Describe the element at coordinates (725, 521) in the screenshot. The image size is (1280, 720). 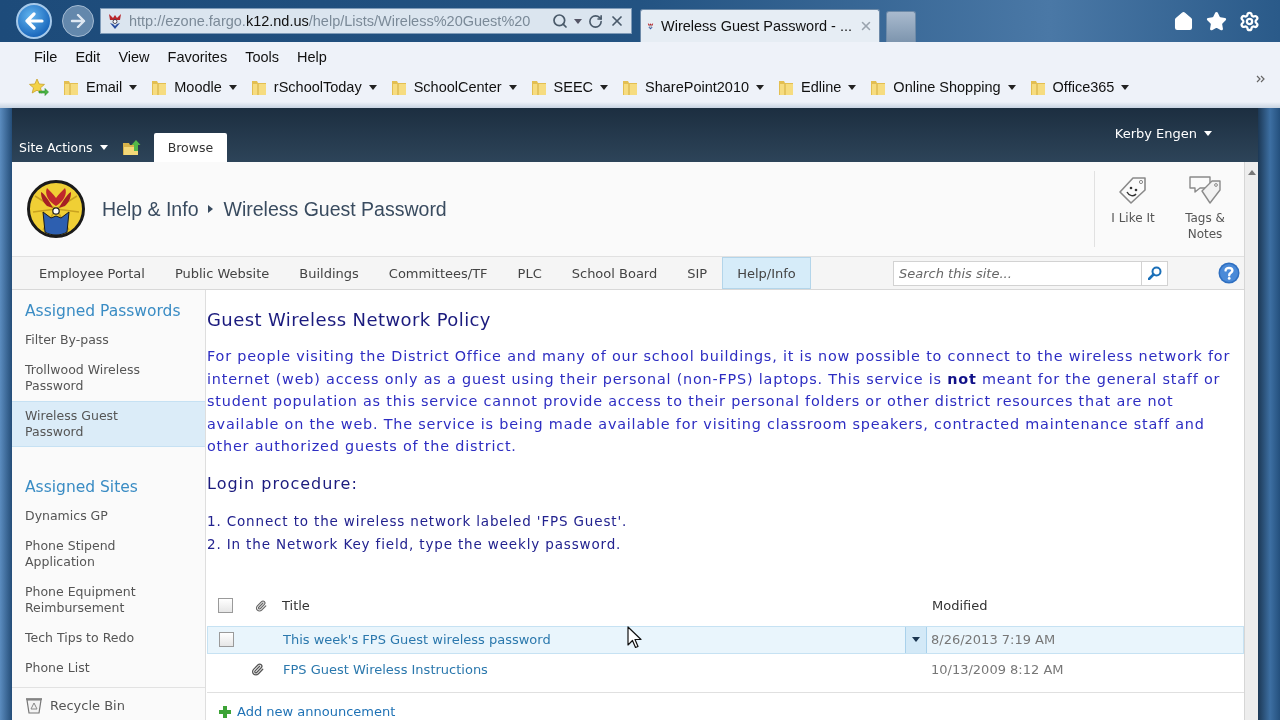
I see `procedure-step: 1. Connect to the wireless network labeled 'FPS Guest'.` at that location.